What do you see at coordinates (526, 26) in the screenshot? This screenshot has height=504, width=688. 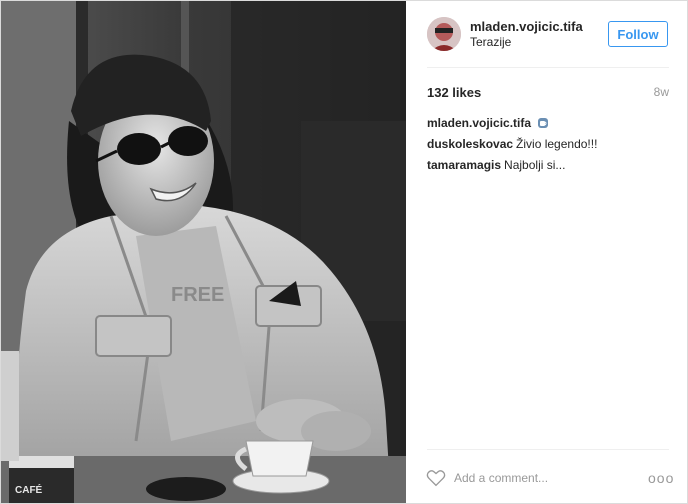 I see `post-username: mladen.vojicic.tifa` at bounding box center [526, 26].